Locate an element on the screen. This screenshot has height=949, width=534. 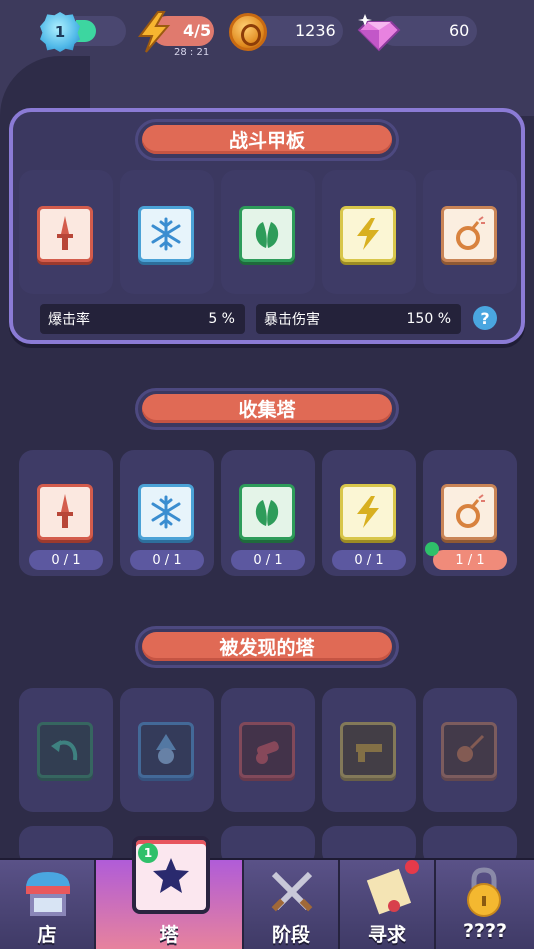
nav-stage: 阶段 is located at coordinates (292, 904).